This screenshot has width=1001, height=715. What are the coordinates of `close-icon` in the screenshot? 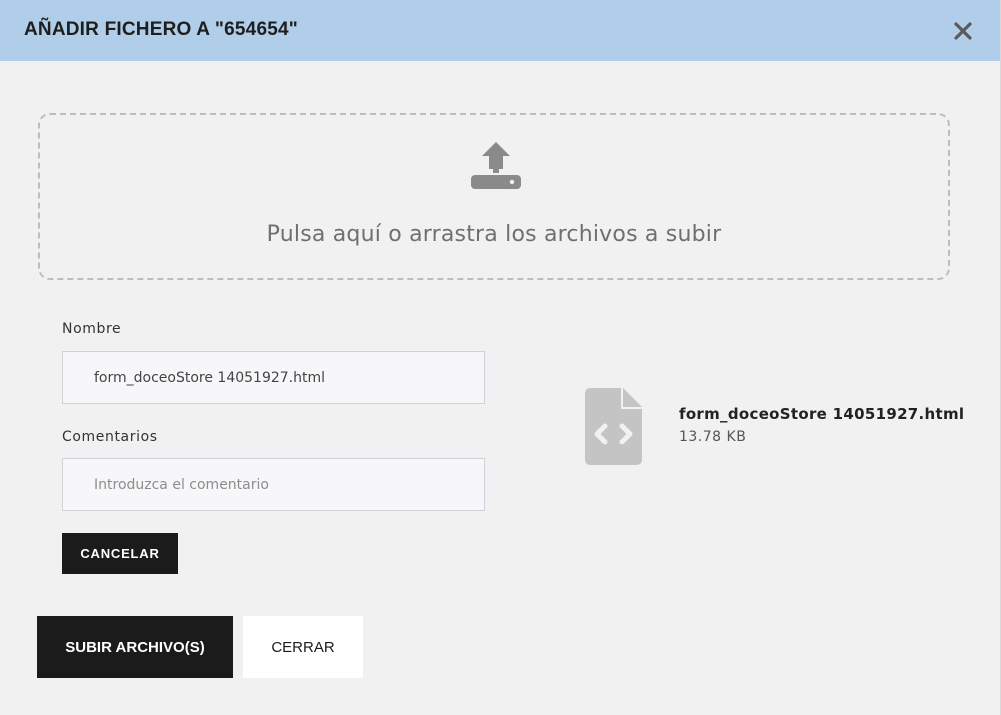 It's located at (963, 31).